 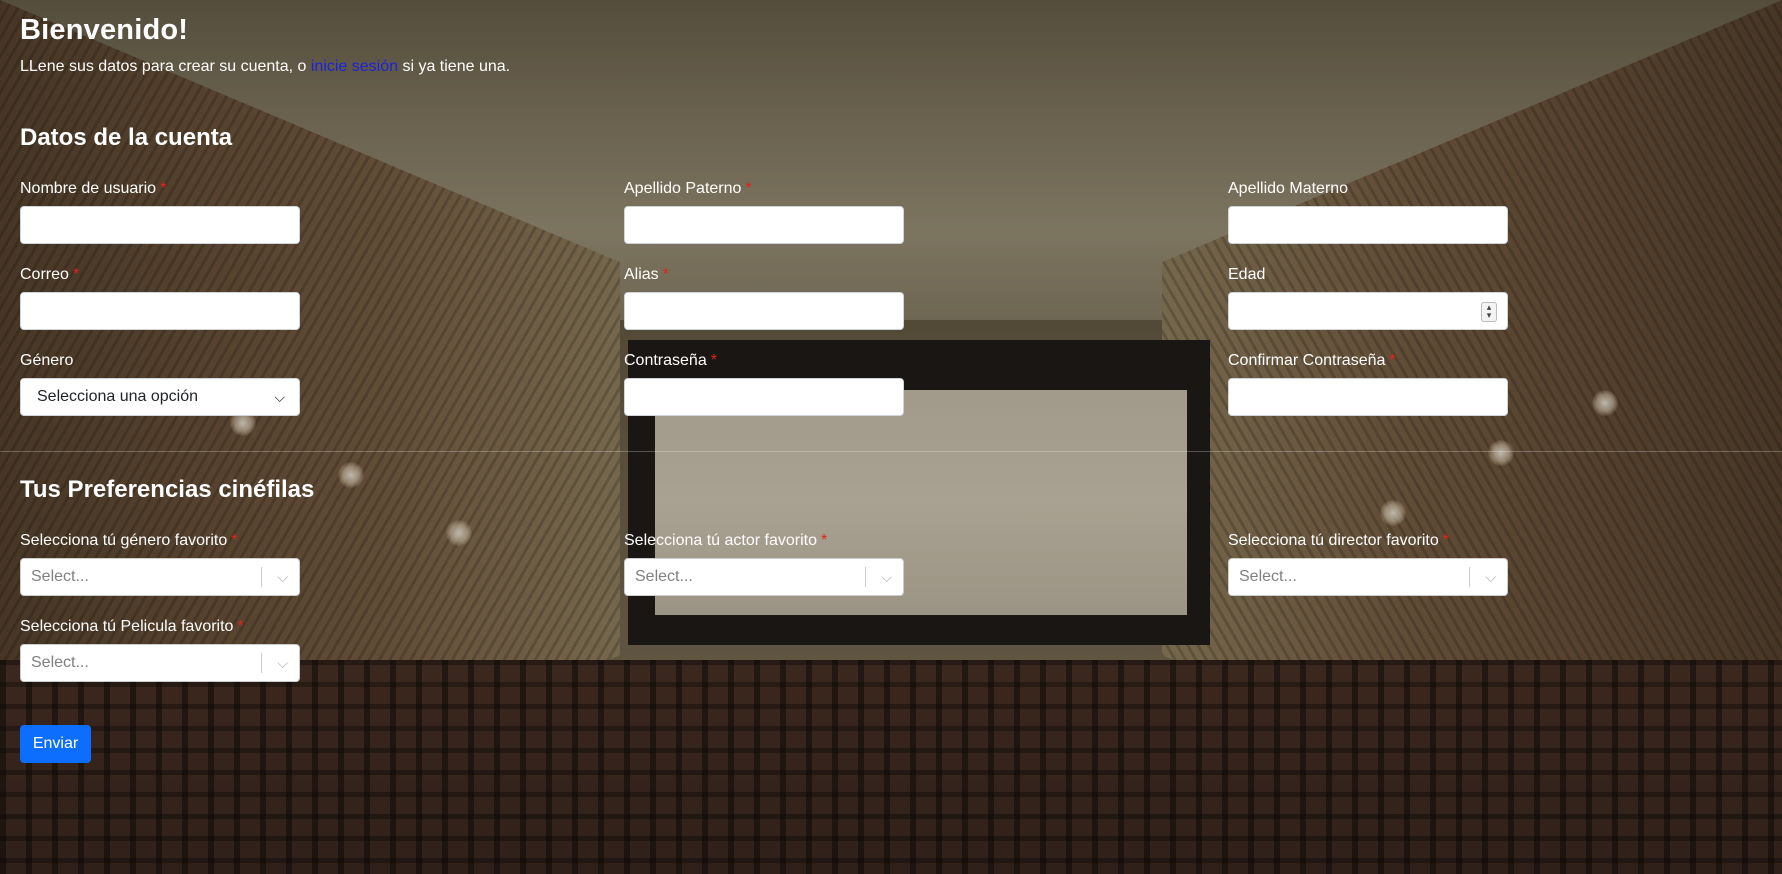 I want to click on email-label: Correo *, so click(x=160, y=275).